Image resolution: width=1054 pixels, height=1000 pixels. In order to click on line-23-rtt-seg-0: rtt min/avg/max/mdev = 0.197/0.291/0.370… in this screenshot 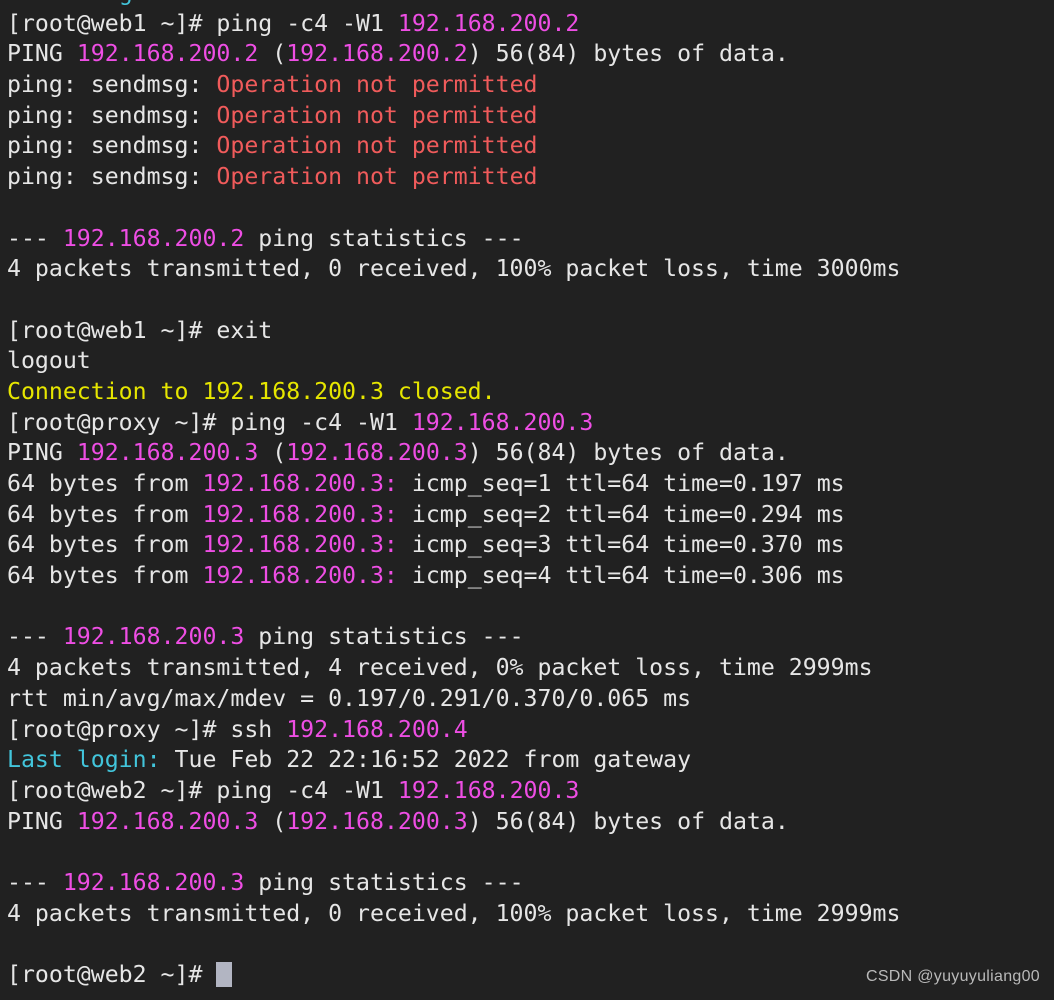, I will do `click(349, 698)`.